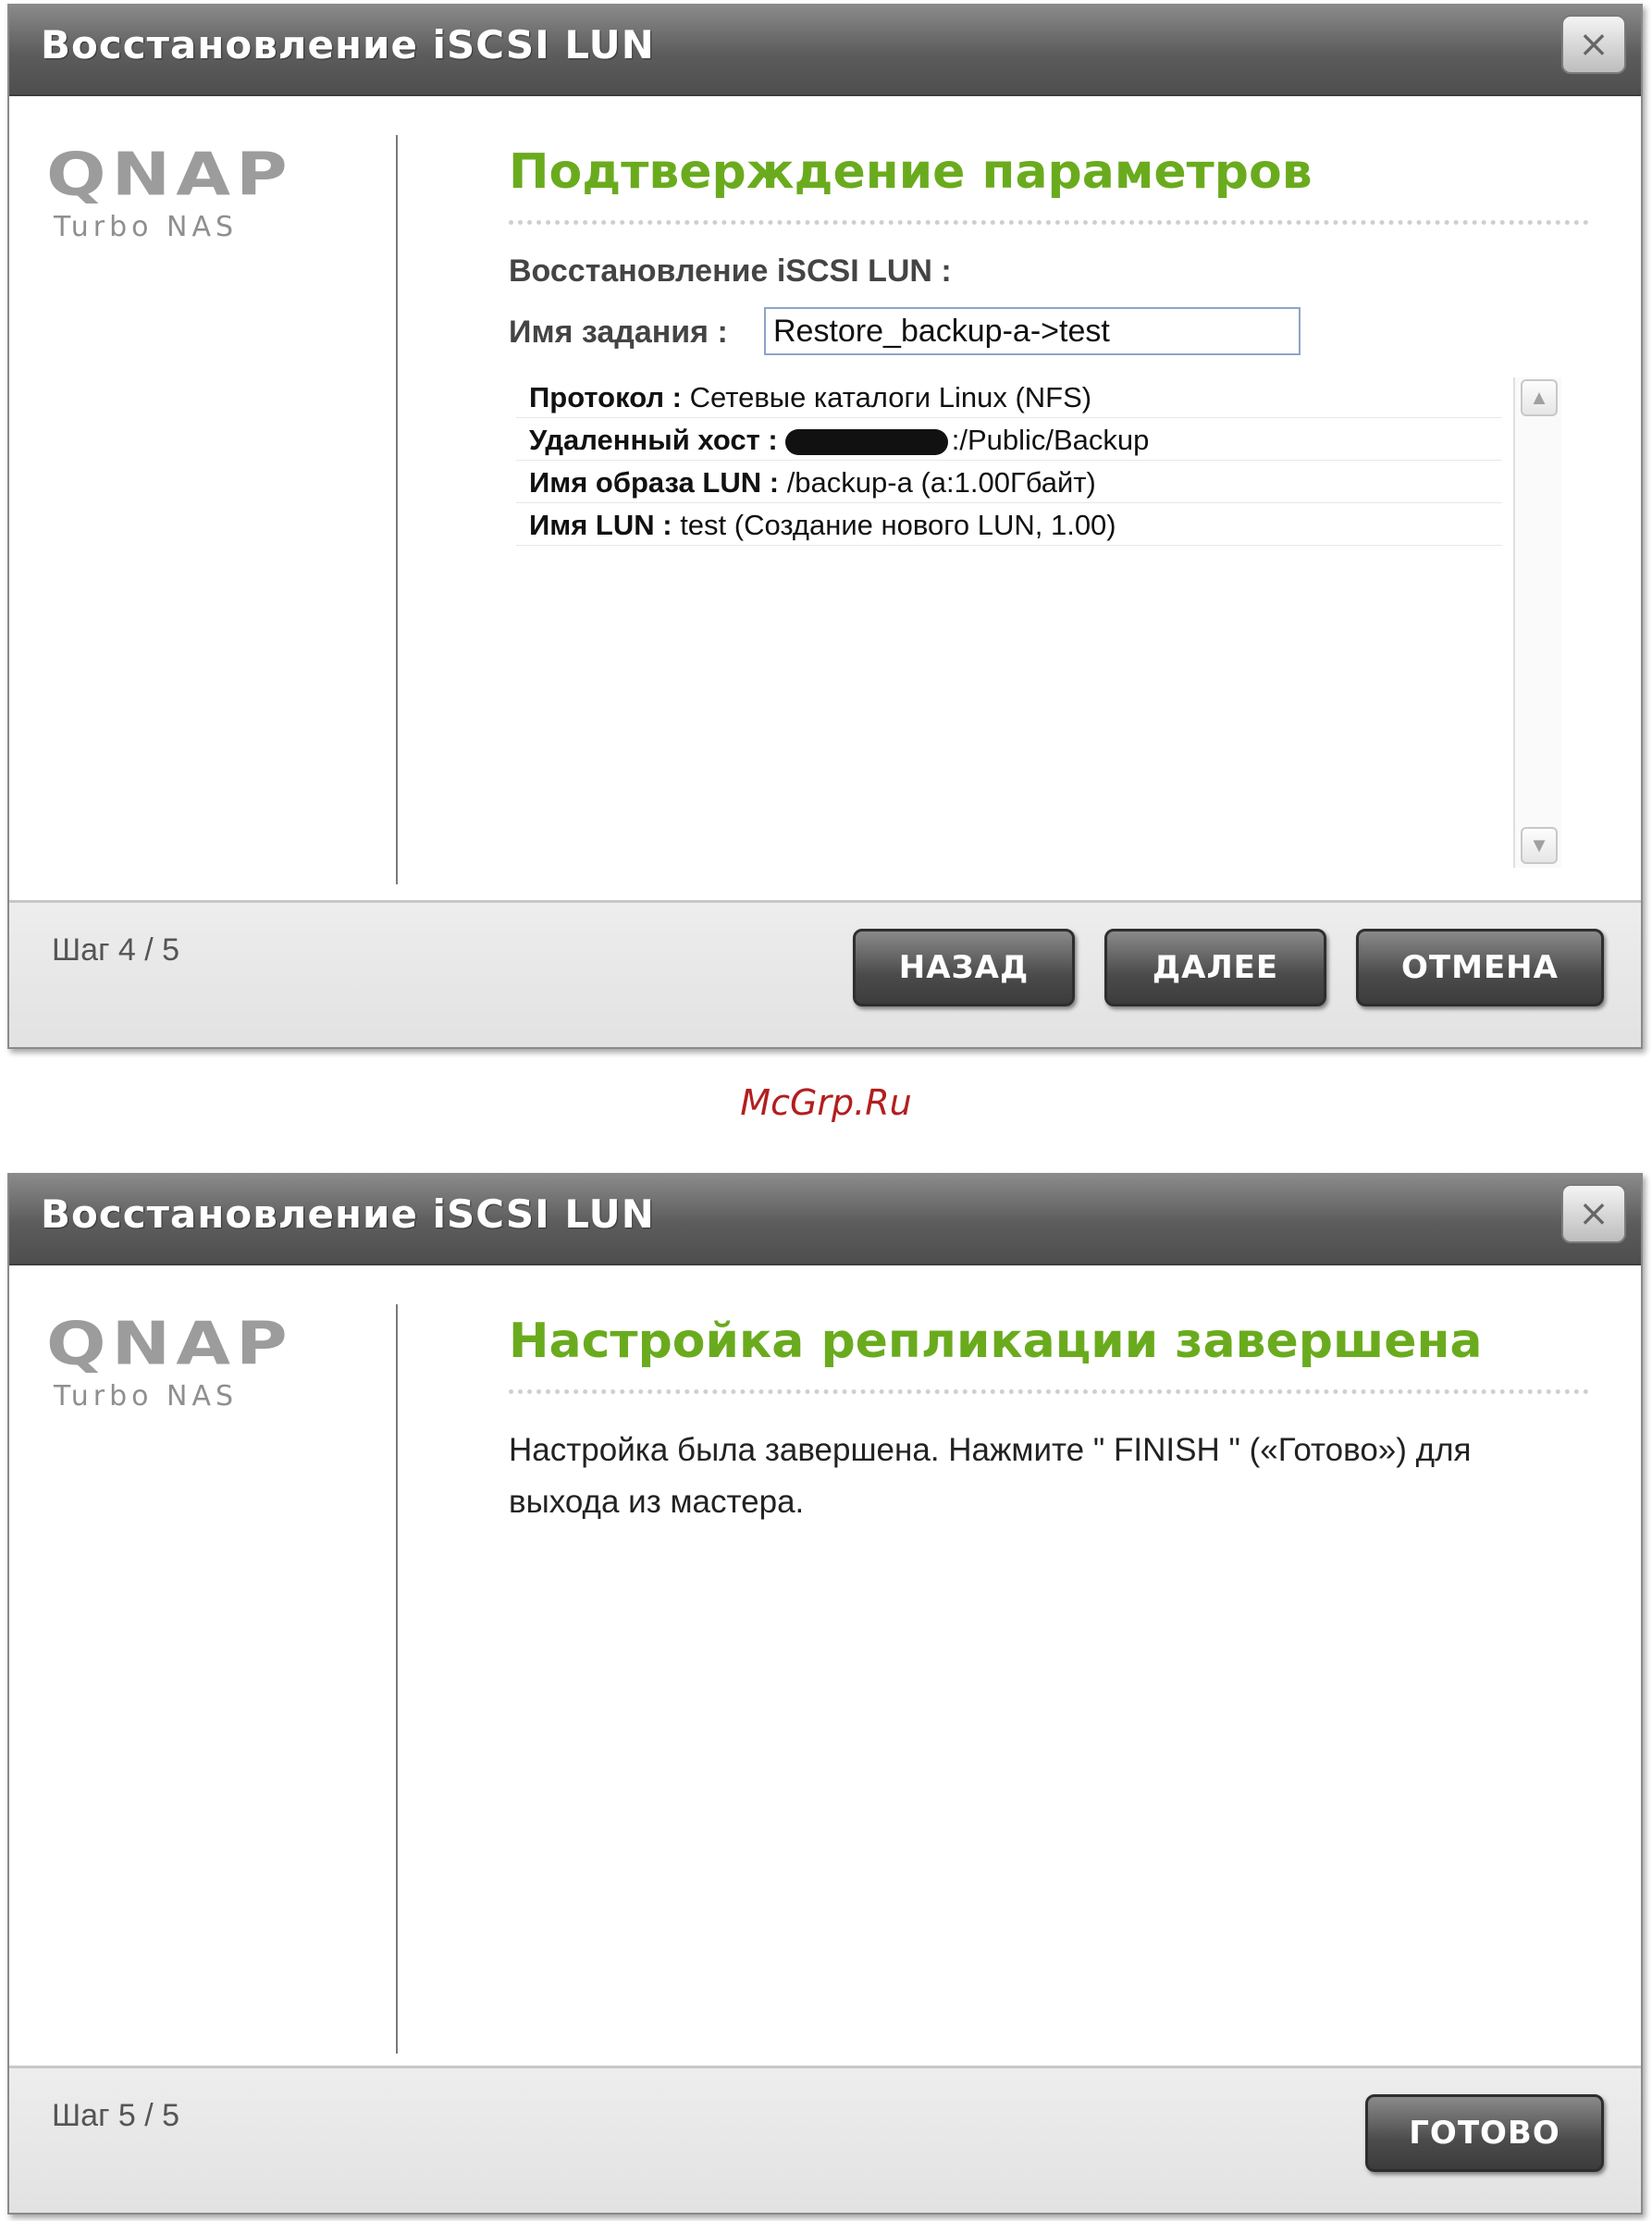 The width and height of the screenshot is (1652, 2221). What do you see at coordinates (826, 1103) in the screenshot?
I see `watermark: McGrp.Ru` at bounding box center [826, 1103].